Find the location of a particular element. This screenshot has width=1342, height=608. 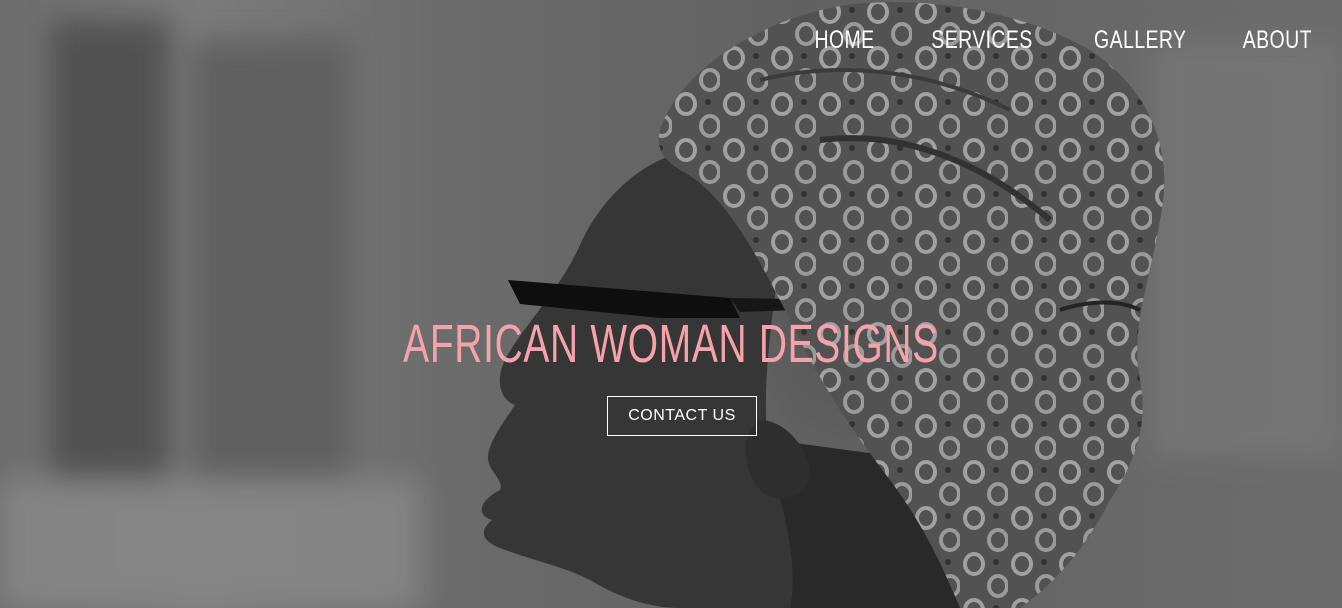

nav-item-gallery: GALLERY is located at coordinates (1140, 40).